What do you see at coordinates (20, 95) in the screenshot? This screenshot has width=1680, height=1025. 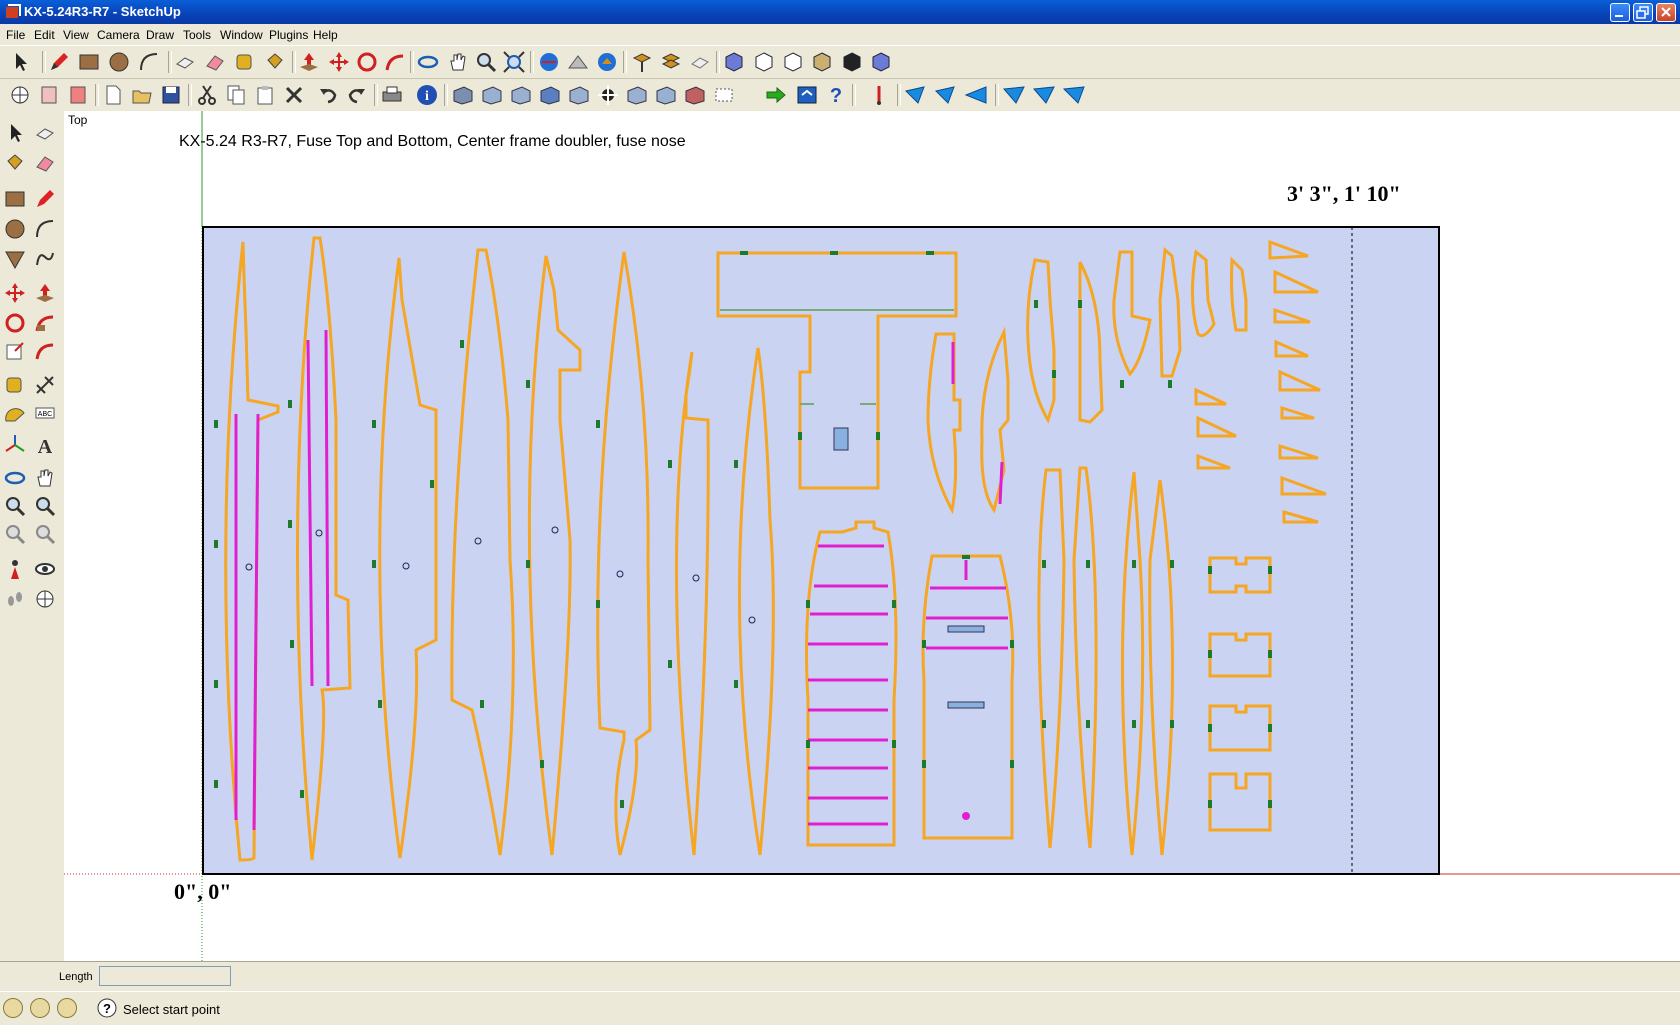 I see `axes-icon` at bounding box center [20, 95].